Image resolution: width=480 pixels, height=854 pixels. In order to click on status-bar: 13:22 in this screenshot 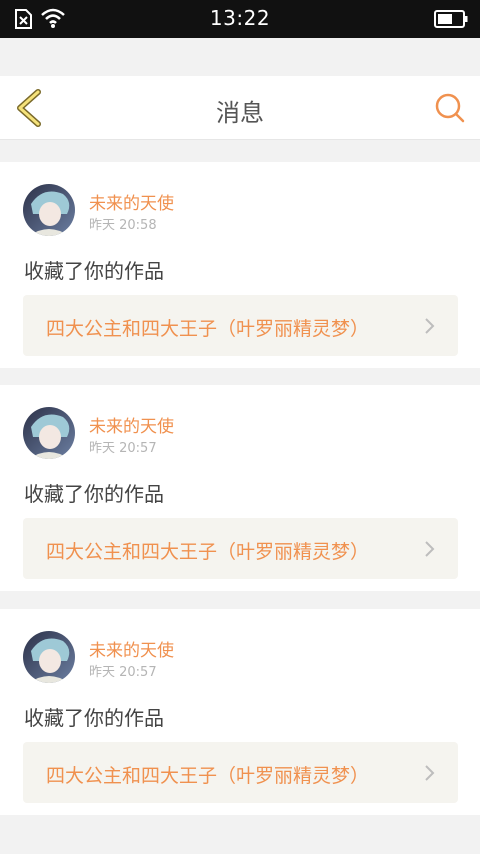, I will do `click(240, 19)`.